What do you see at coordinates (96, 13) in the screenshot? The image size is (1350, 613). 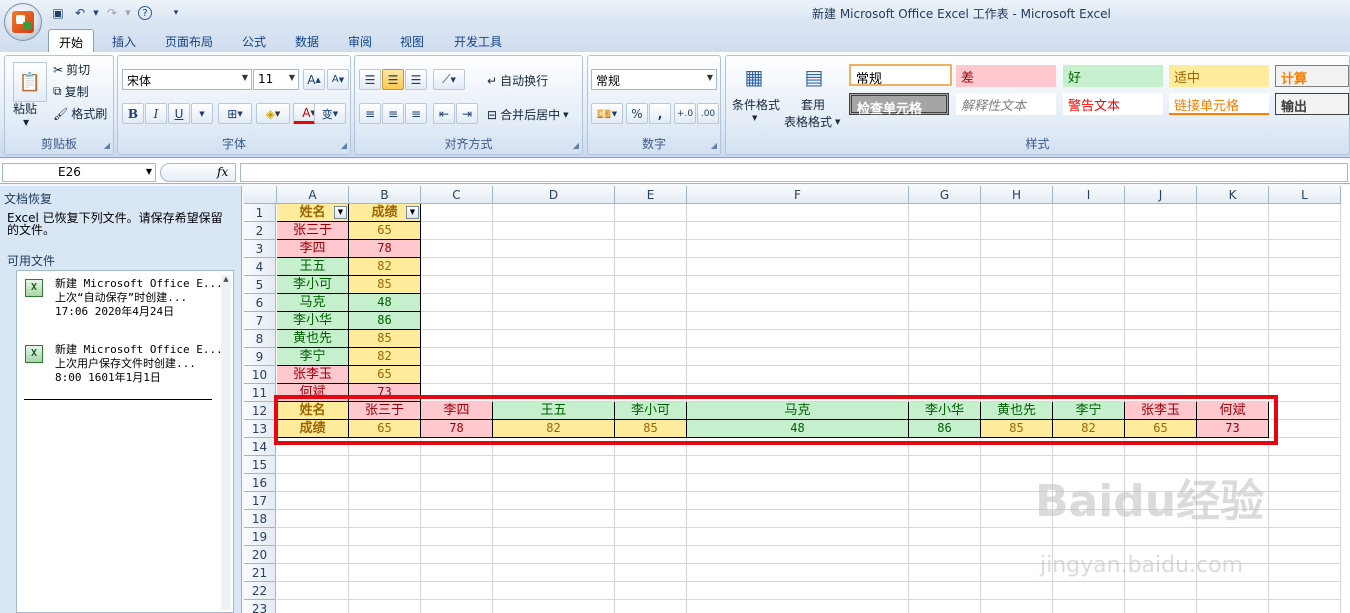 I see `undo-dropdown-icon: ▼` at bounding box center [96, 13].